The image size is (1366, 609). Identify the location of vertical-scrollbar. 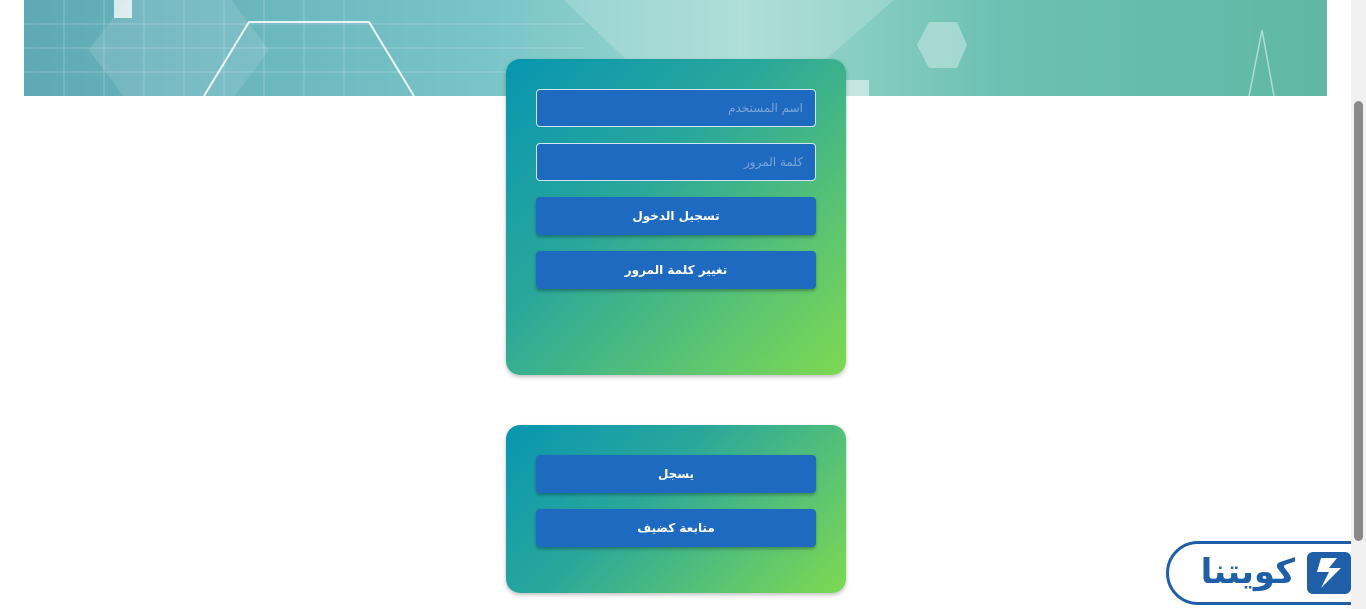
(1358, 304).